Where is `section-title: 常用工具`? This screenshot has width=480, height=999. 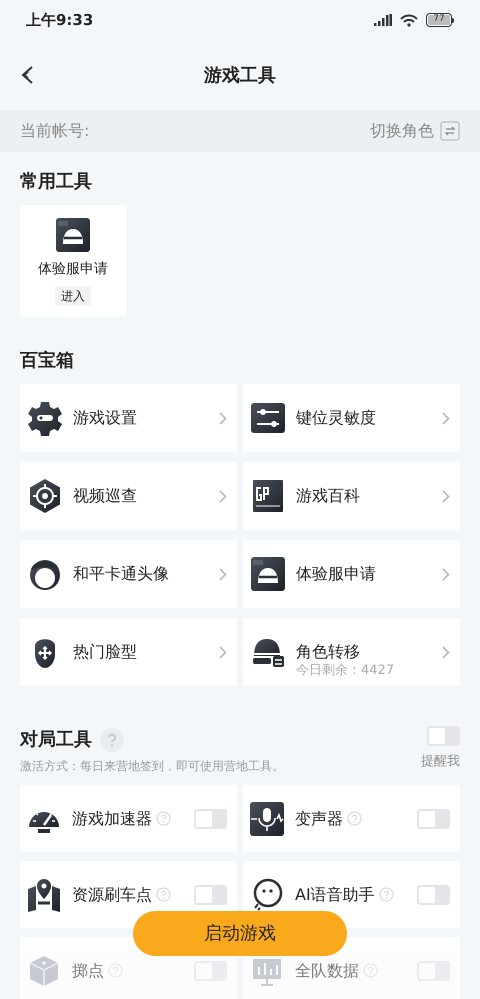 section-title: 常用工具 is located at coordinates (56, 182).